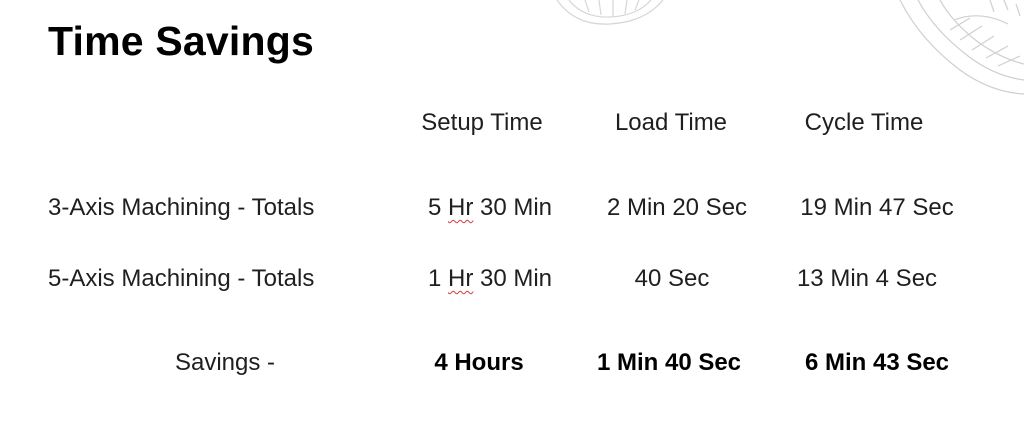  Describe the element at coordinates (479, 362) in the screenshot. I see `savings-setup-time: 4 Hours` at that location.